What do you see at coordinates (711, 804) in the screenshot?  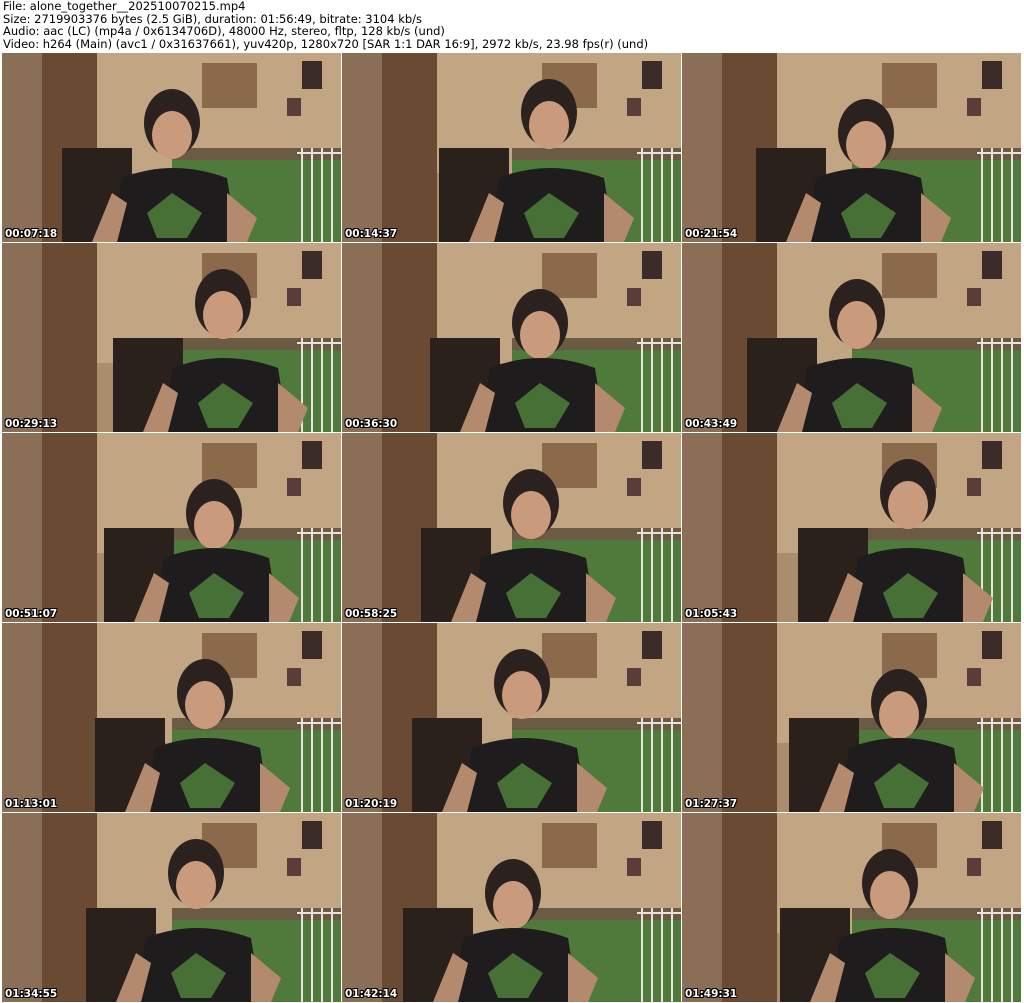 I see `thumbnail-timestamp: 01:27:37` at bounding box center [711, 804].